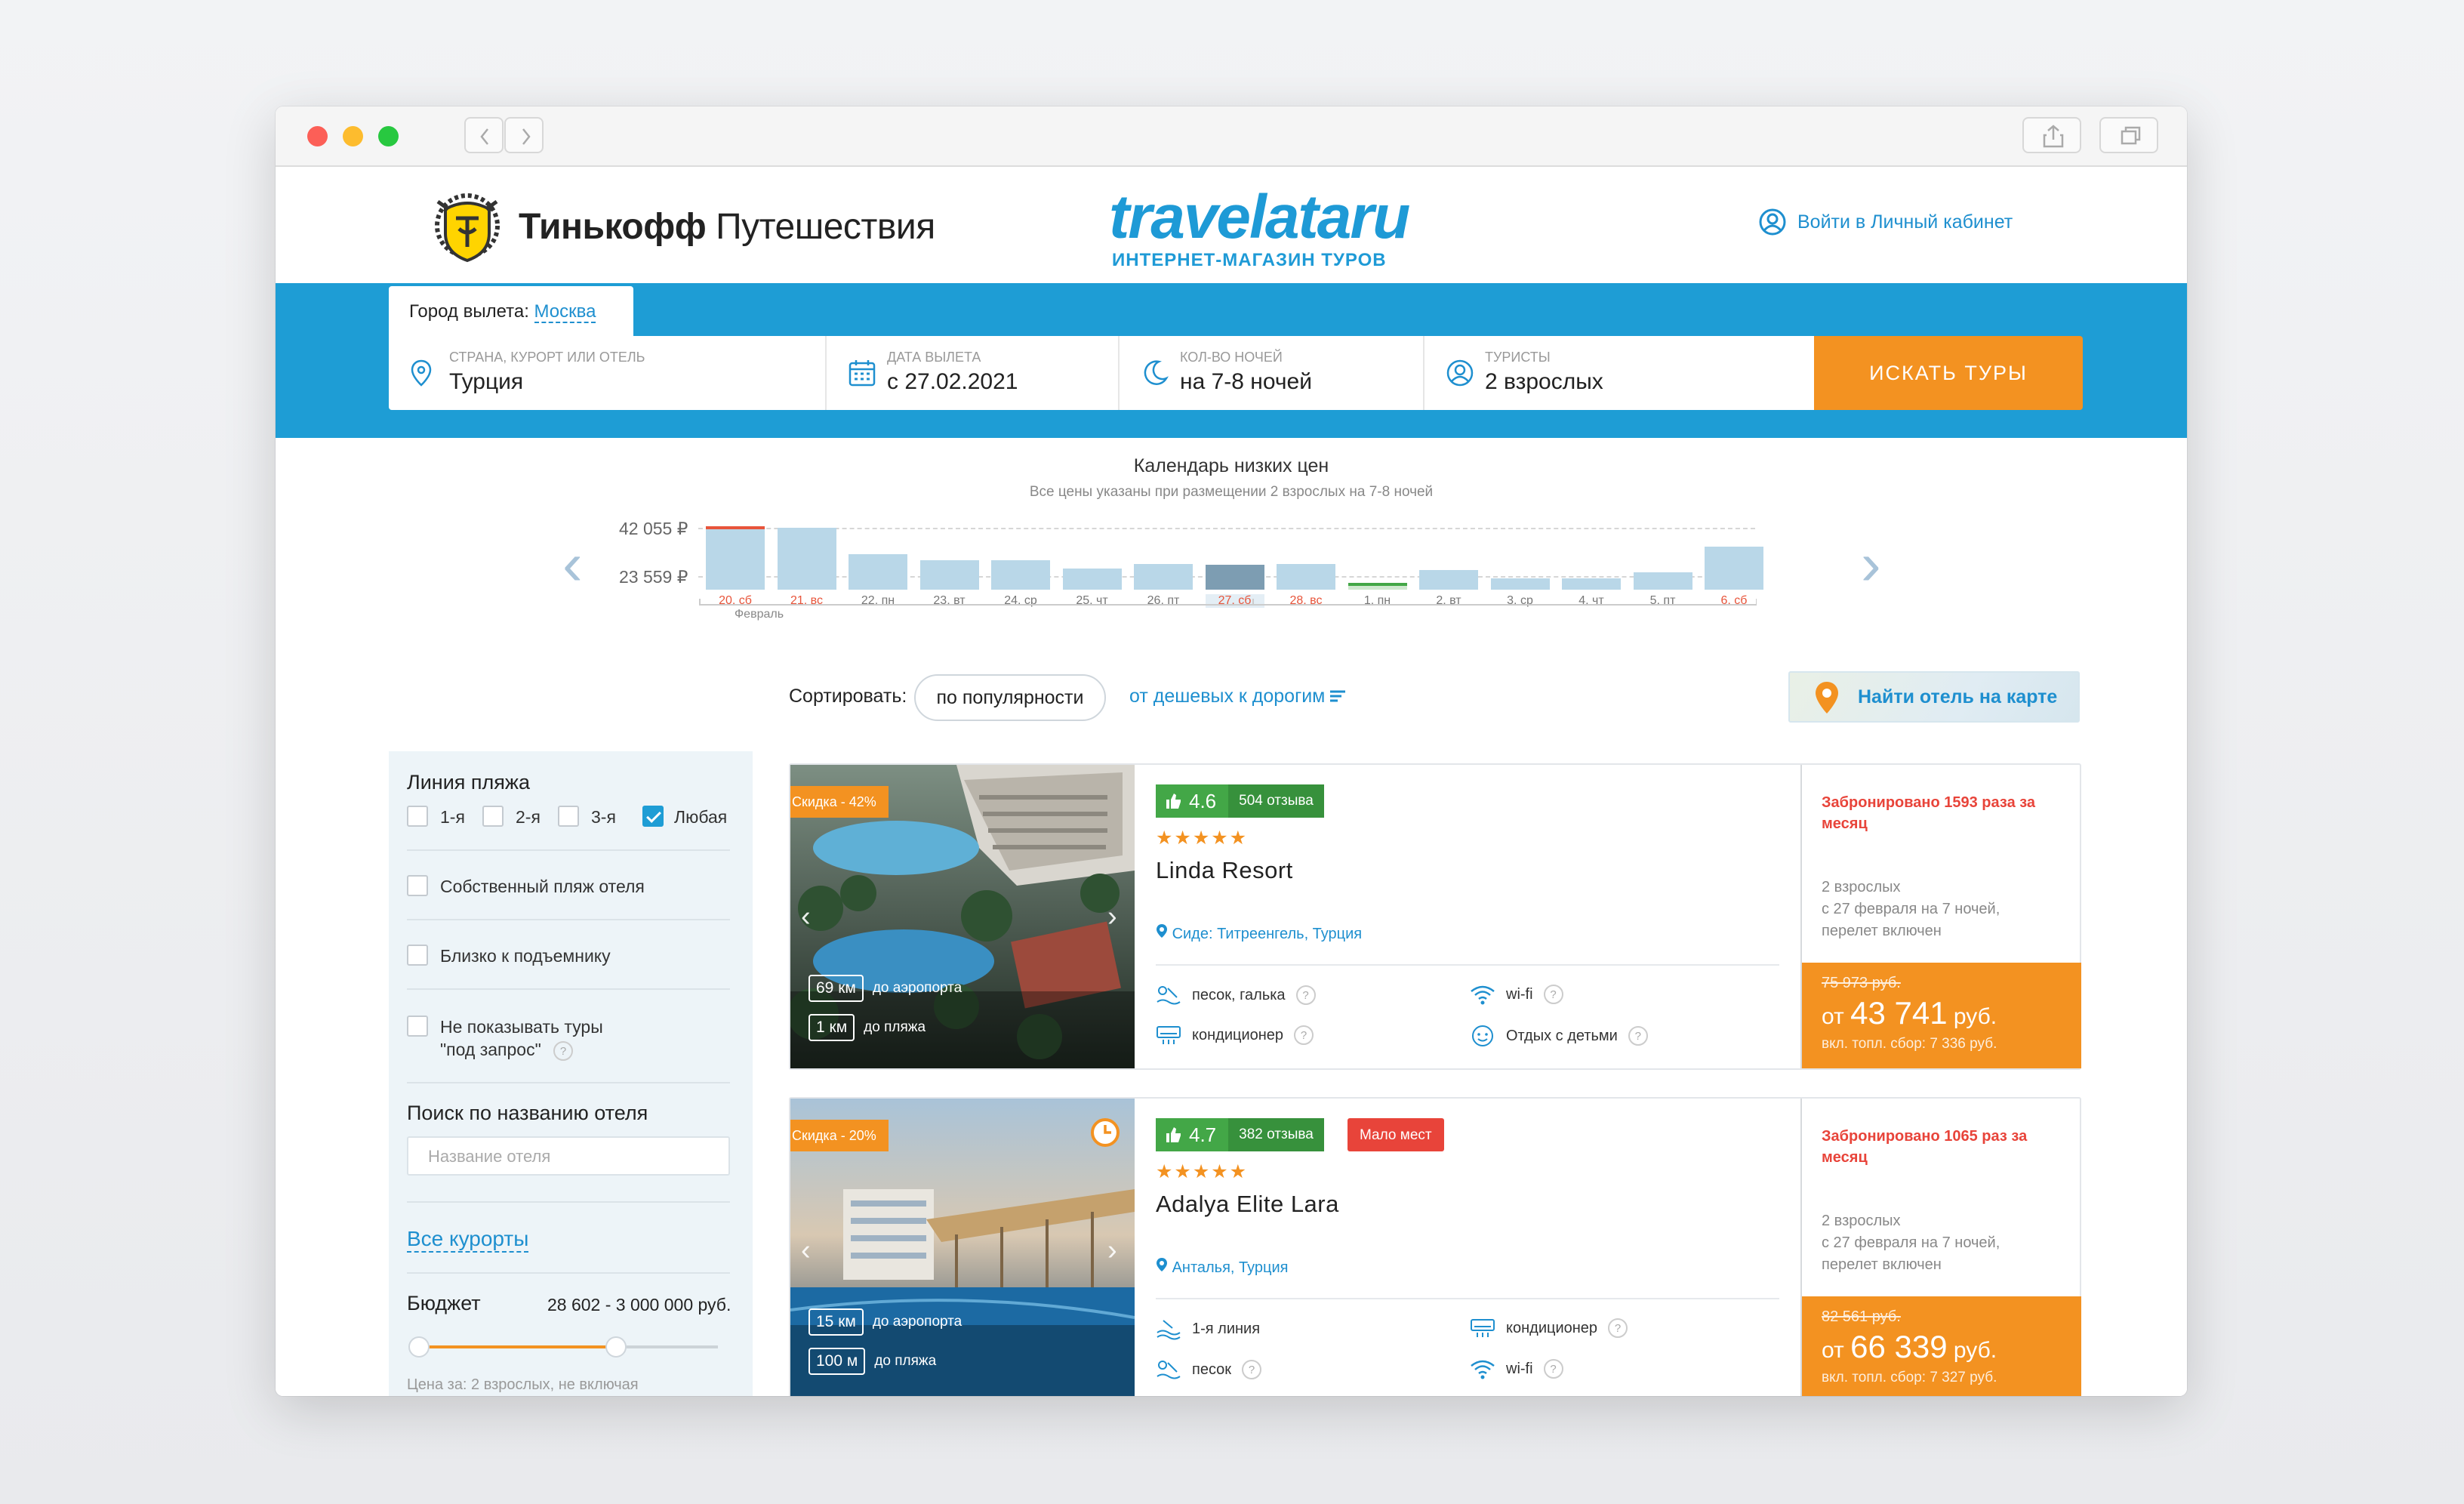 Image resolution: width=2464 pixels, height=1504 pixels. Describe the element at coordinates (468, 782) in the screenshot. I see `beach-line-title: Линия пляжа` at that location.